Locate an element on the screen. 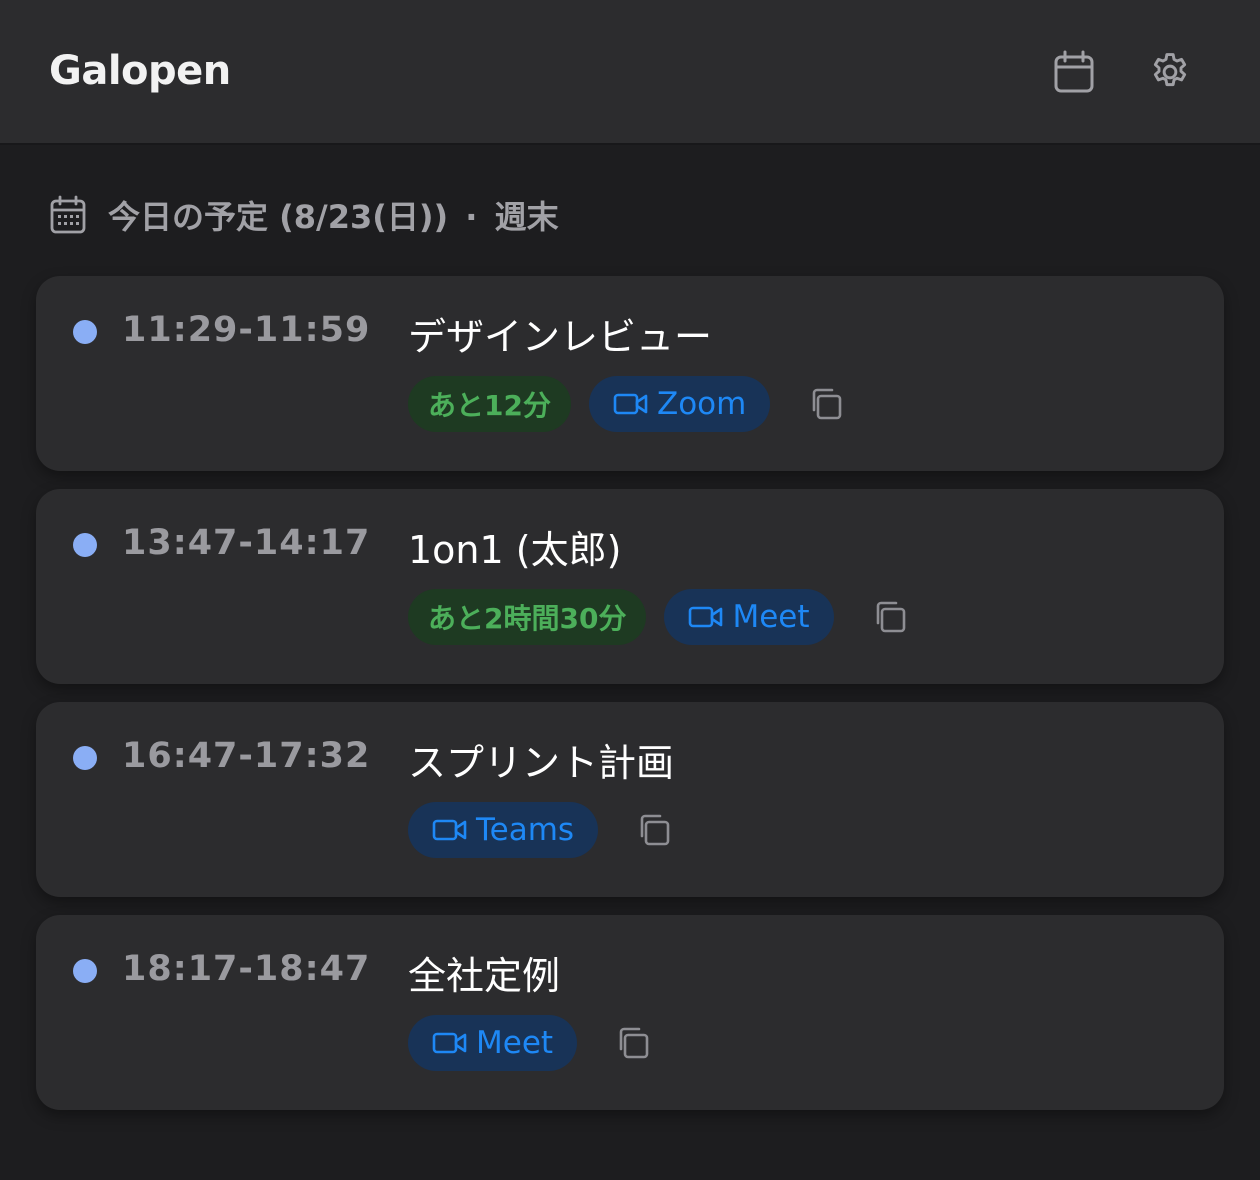  day-type-label: 週末 is located at coordinates (526, 217).